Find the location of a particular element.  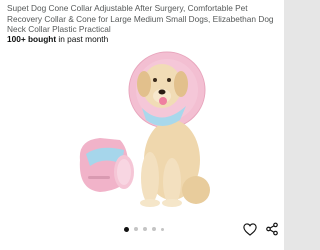

bought-badge: 100+ bought in past month is located at coordinates (57, 39).